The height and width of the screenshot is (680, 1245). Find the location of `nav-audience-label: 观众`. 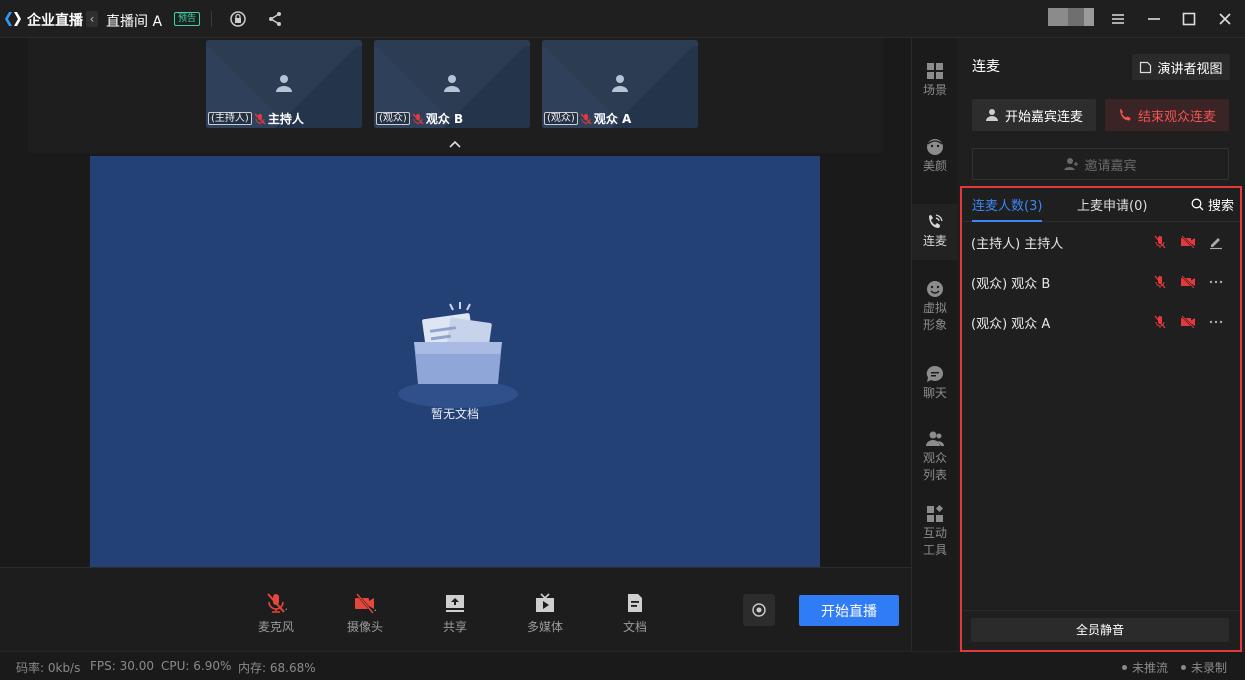

nav-audience-label: 观众 is located at coordinates (934, 458).